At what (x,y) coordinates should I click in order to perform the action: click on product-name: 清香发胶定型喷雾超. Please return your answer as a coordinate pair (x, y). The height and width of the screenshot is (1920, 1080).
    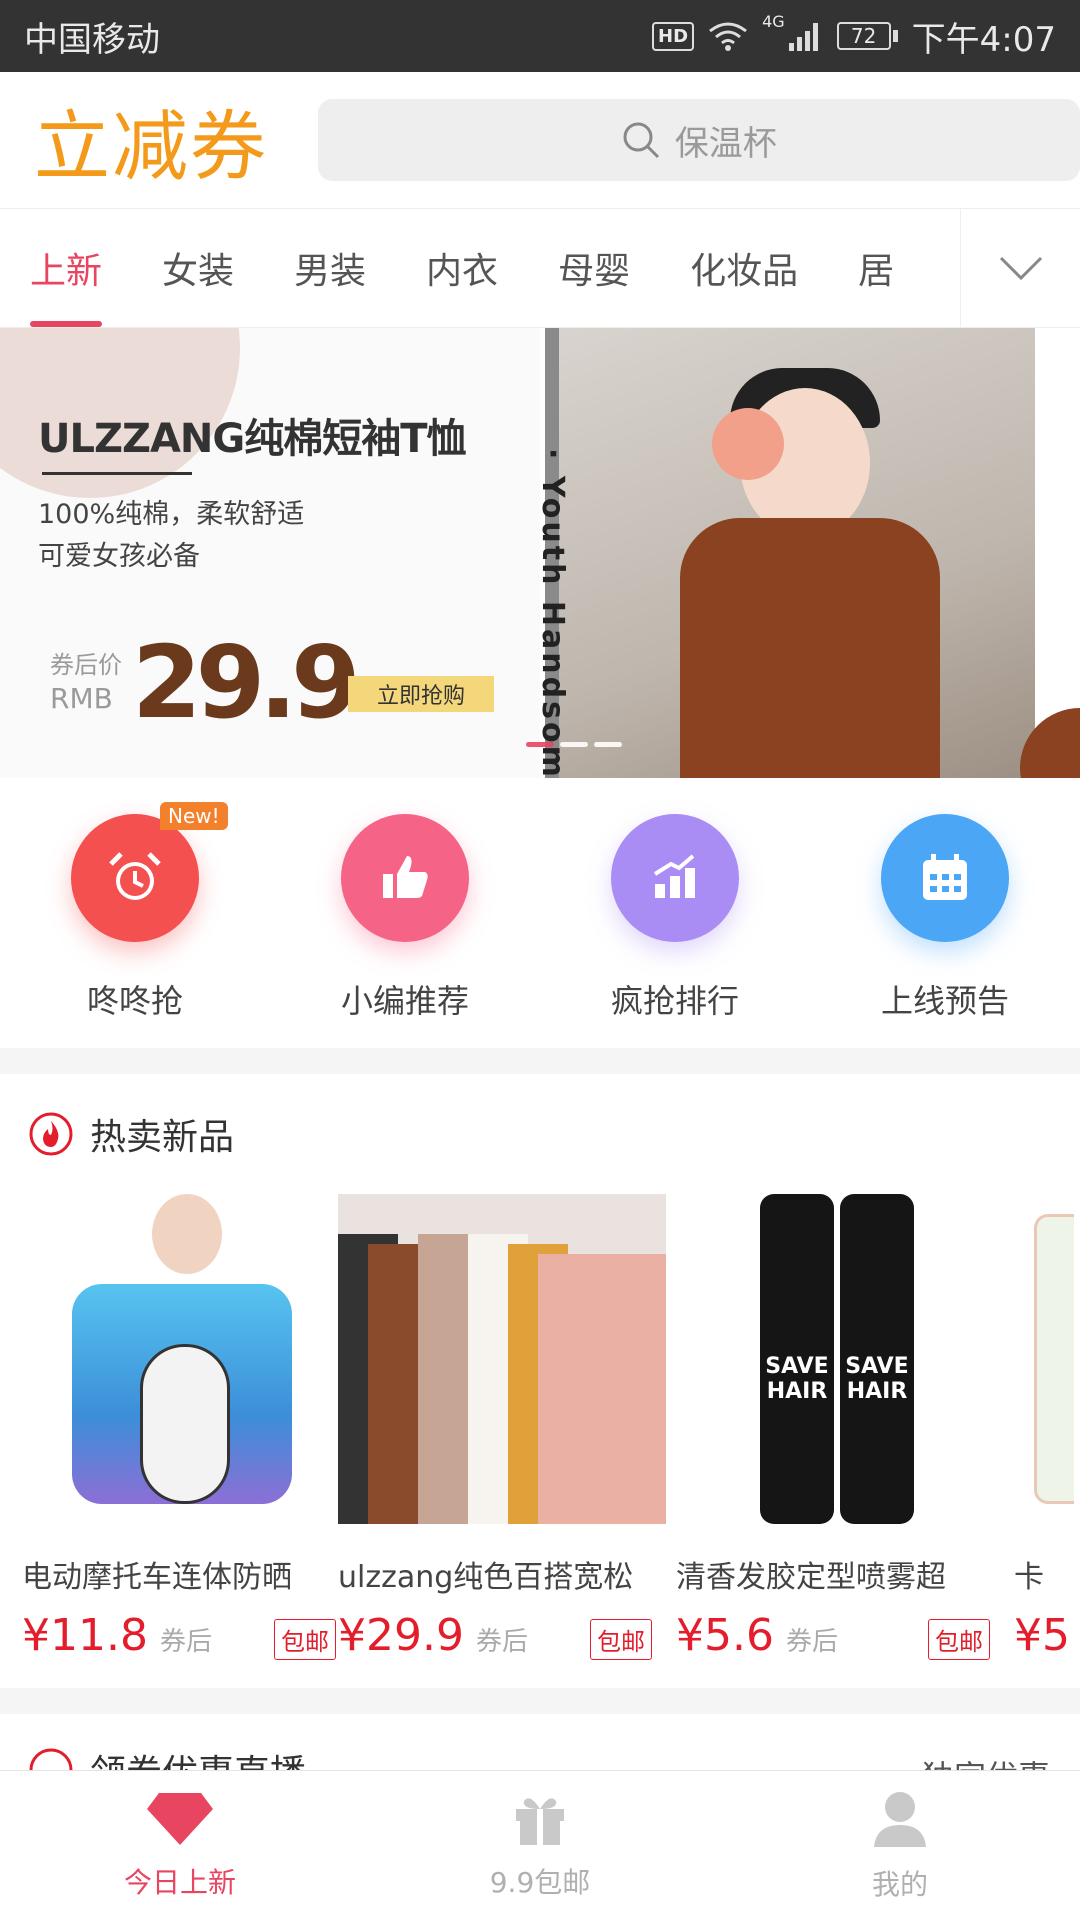
    Looking at the image, I should click on (811, 1577).